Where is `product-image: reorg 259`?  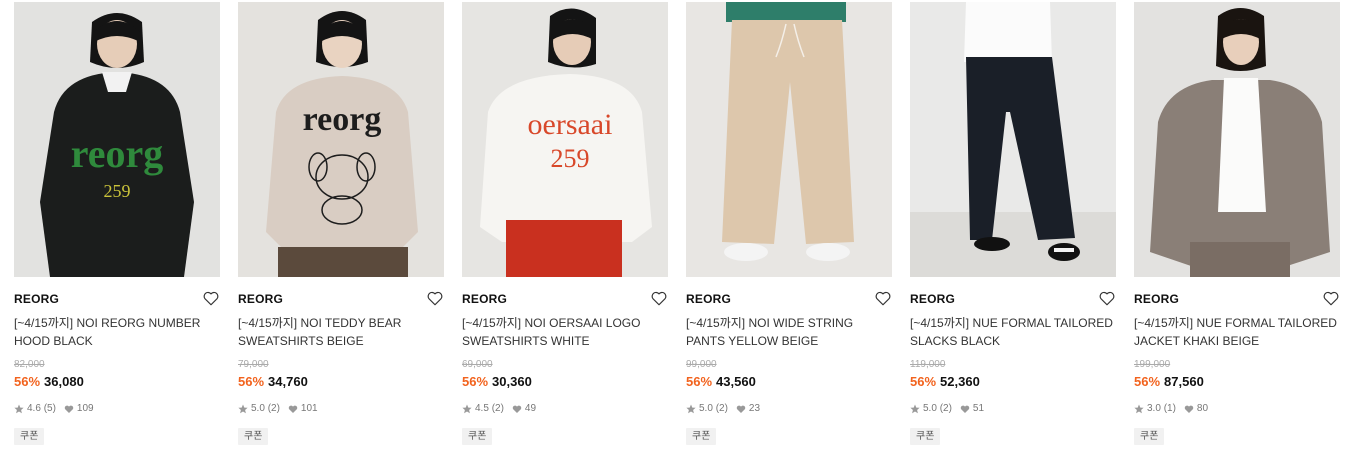 product-image: reorg 259 is located at coordinates (117, 139).